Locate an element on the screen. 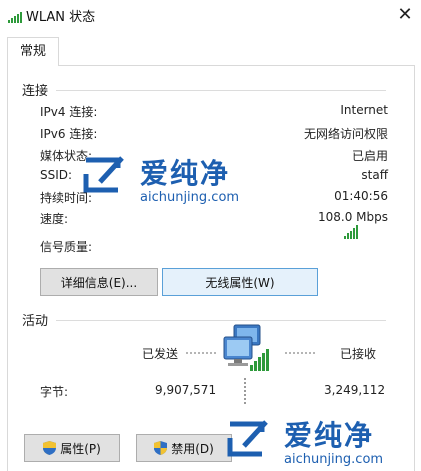  ipv4-label: IPv4 连接: is located at coordinates (69, 112).